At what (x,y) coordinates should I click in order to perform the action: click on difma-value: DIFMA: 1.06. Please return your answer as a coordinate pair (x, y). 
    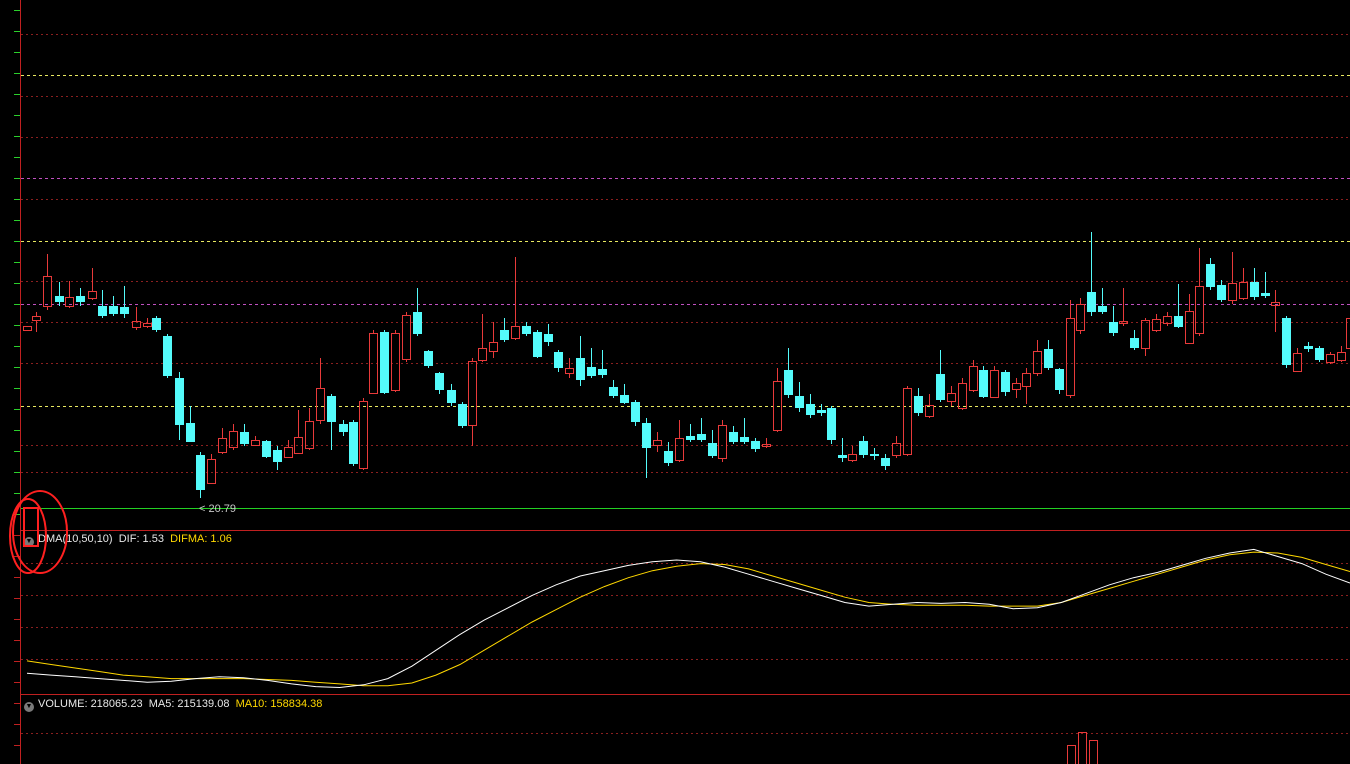
    Looking at the image, I should click on (201, 539).